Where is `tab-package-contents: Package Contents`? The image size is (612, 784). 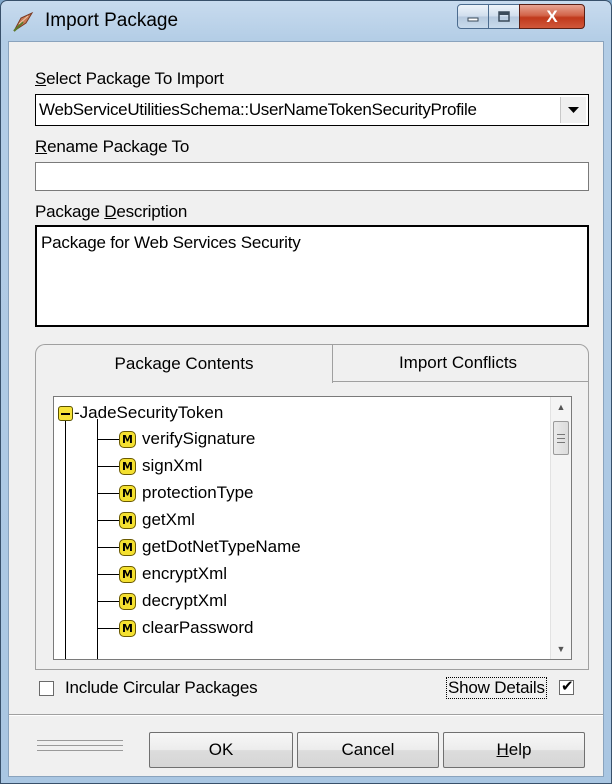 tab-package-contents: Package Contents is located at coordinates (184, 363).